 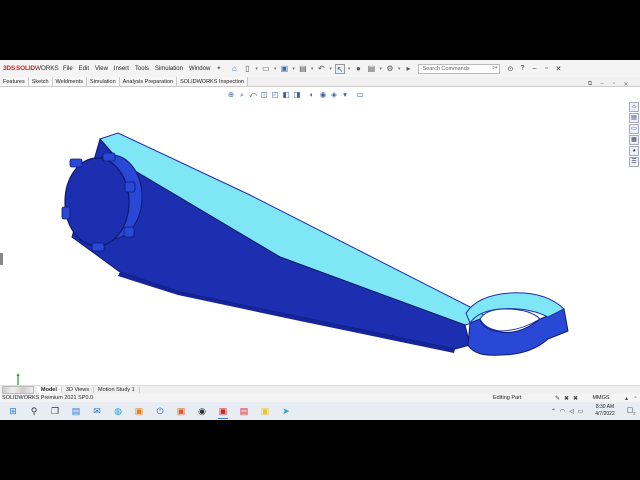 I want to click on previous-view-icon: ⤺, so click(x=253, y=95).